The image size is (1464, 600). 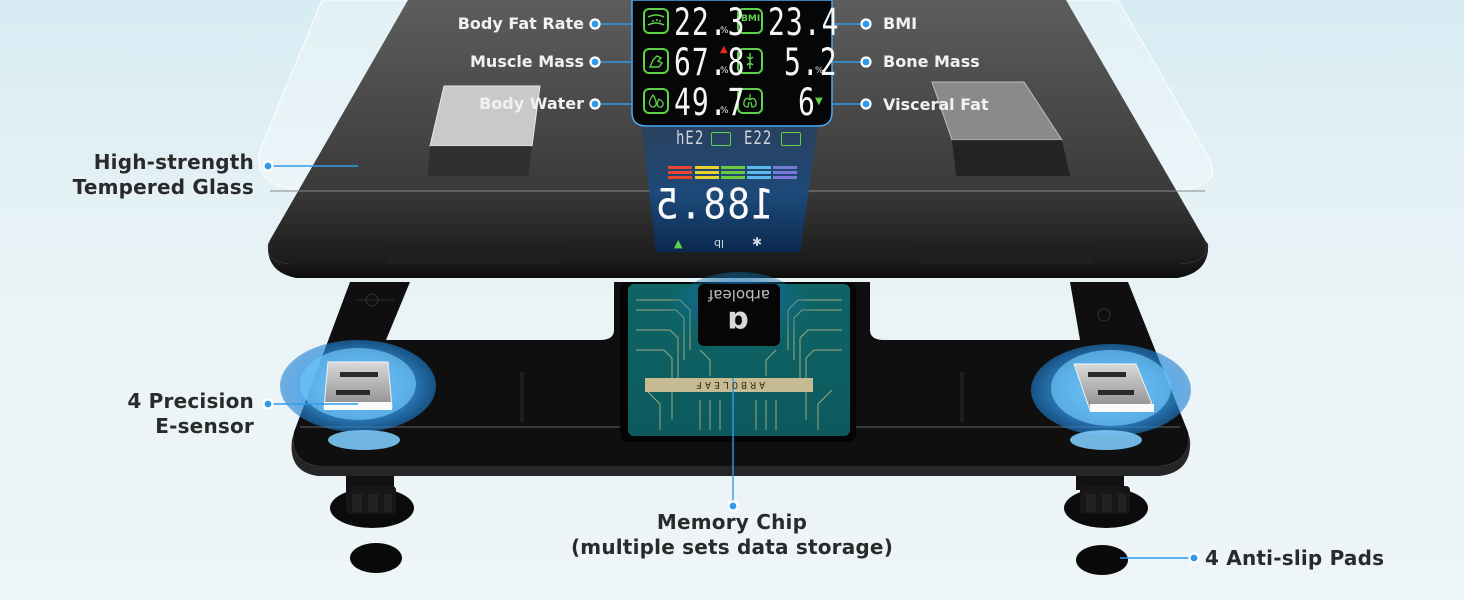 What do you see at coordinates (732, 172) in the screenshot?
I see `color-bars` at bounding box center [732, 172].